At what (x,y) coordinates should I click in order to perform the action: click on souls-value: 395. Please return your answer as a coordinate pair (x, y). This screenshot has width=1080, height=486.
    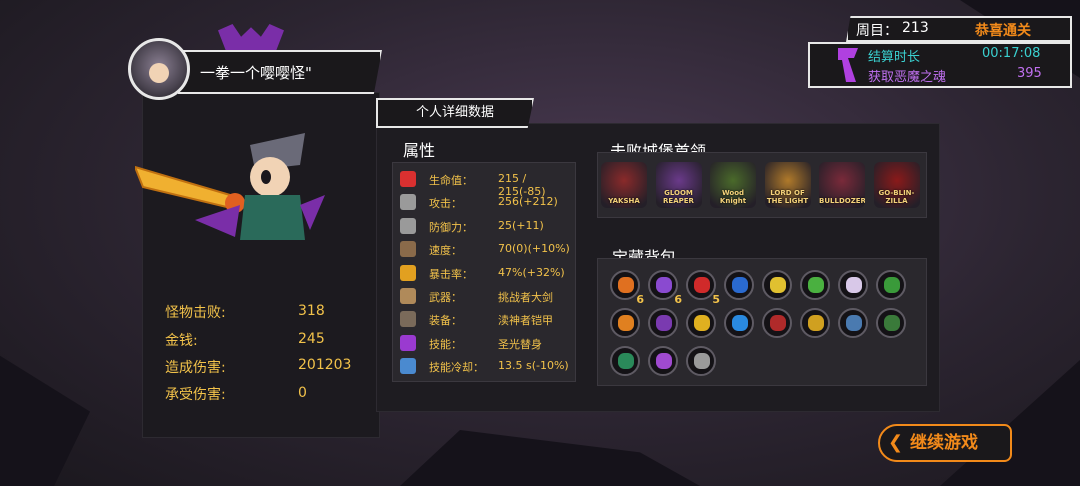
    Looking at the image, I should click on (1029, 73).